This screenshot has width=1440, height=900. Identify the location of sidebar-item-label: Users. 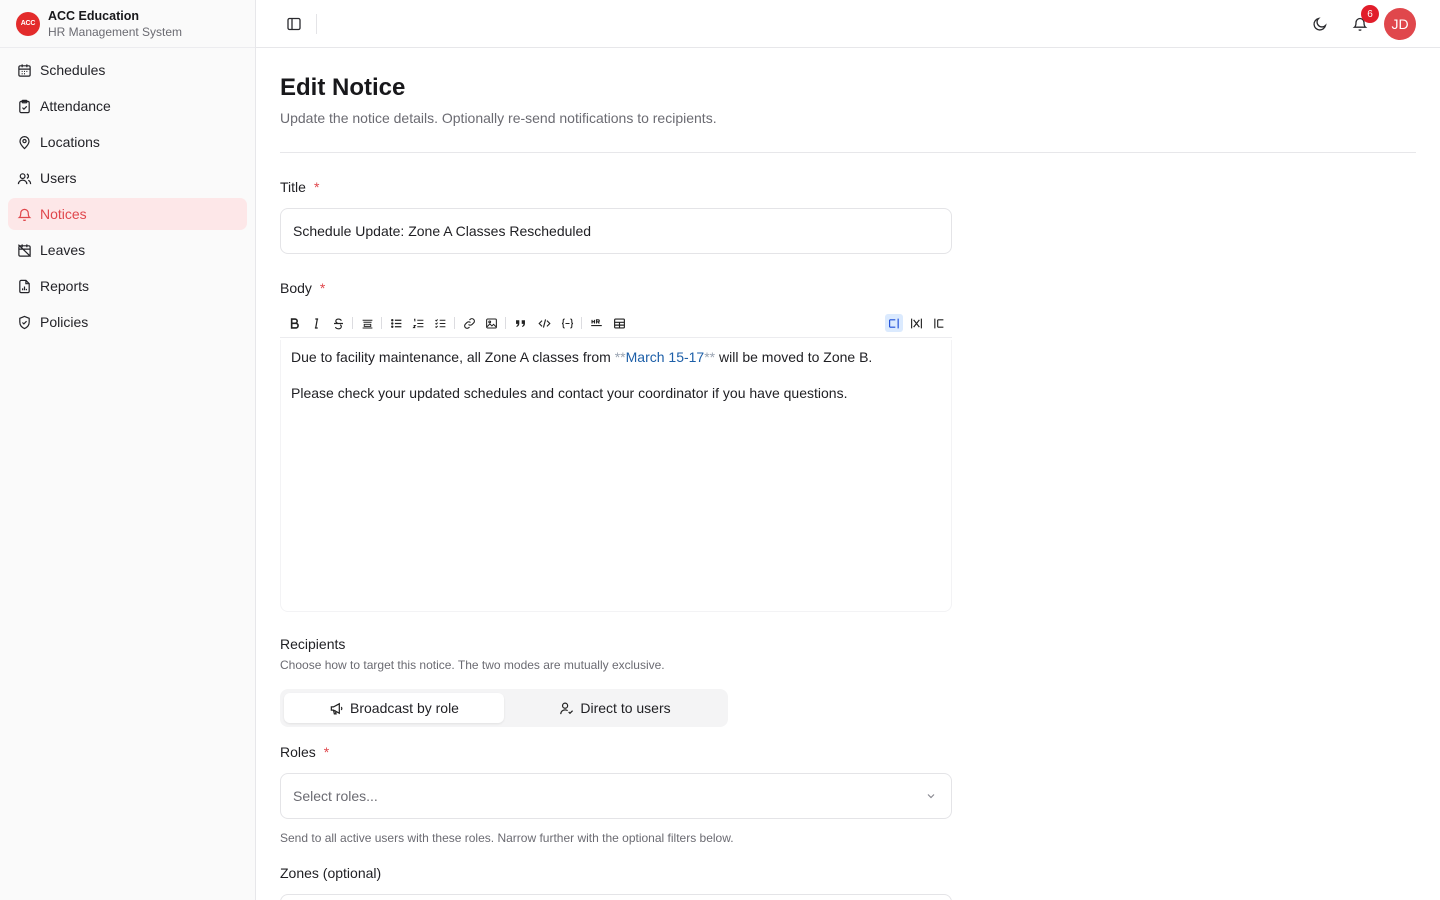
(58, 178).